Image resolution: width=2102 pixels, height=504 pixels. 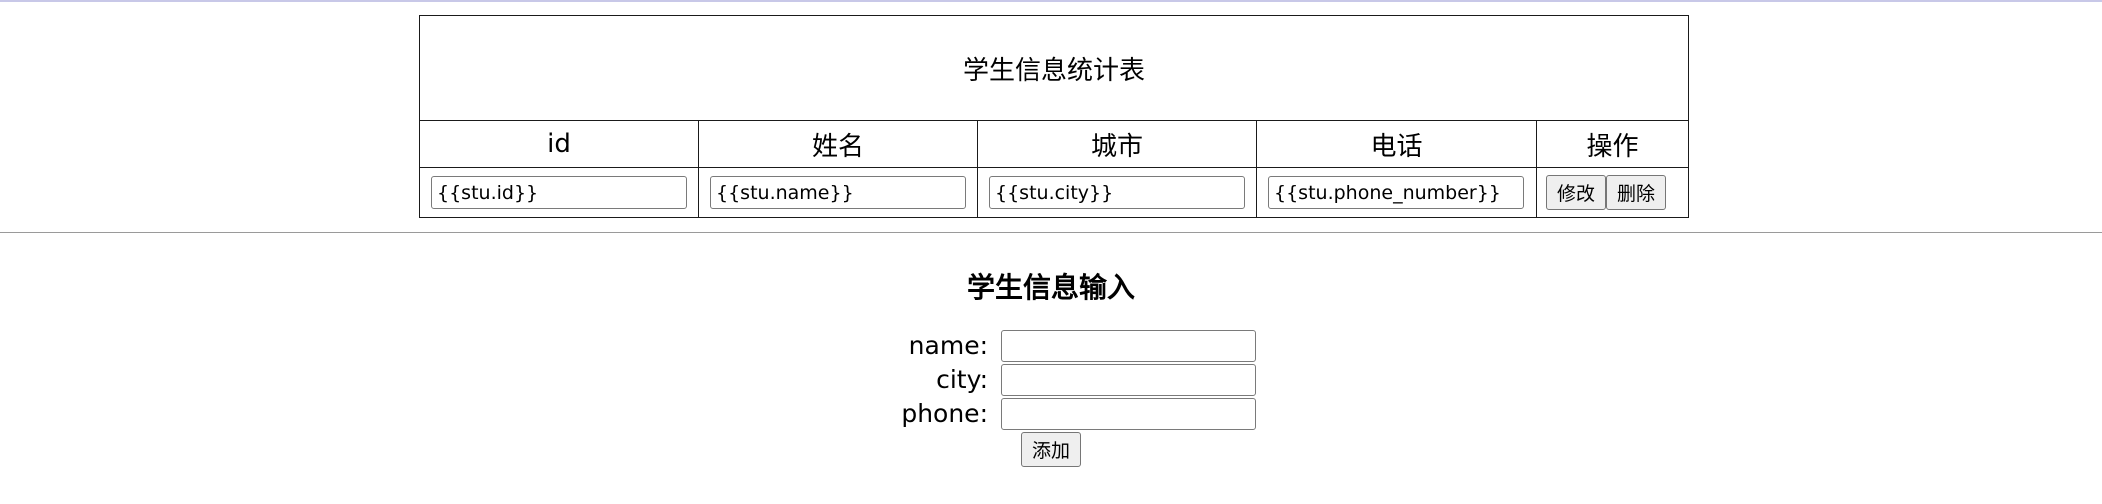 I want to click on top-border-line, so click(x=1051, y=1).